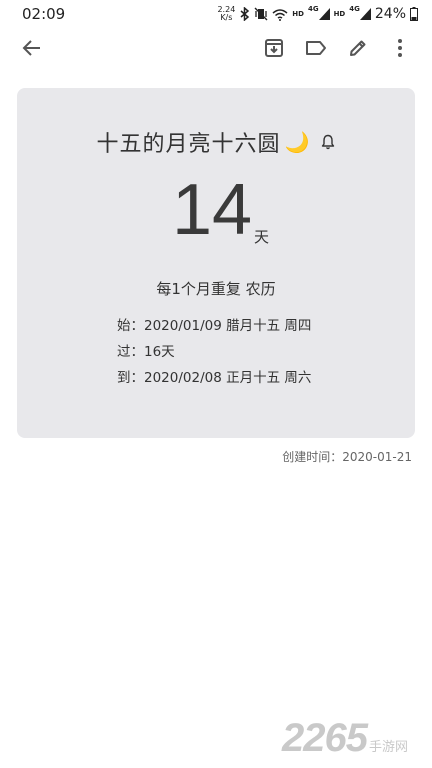 The width and height of the screenshot is (432, 768). What do you see at coordinates (226, 17) in the screenshot?
I see `network-speed-unit: K/s` at bounding box center [226, 17].